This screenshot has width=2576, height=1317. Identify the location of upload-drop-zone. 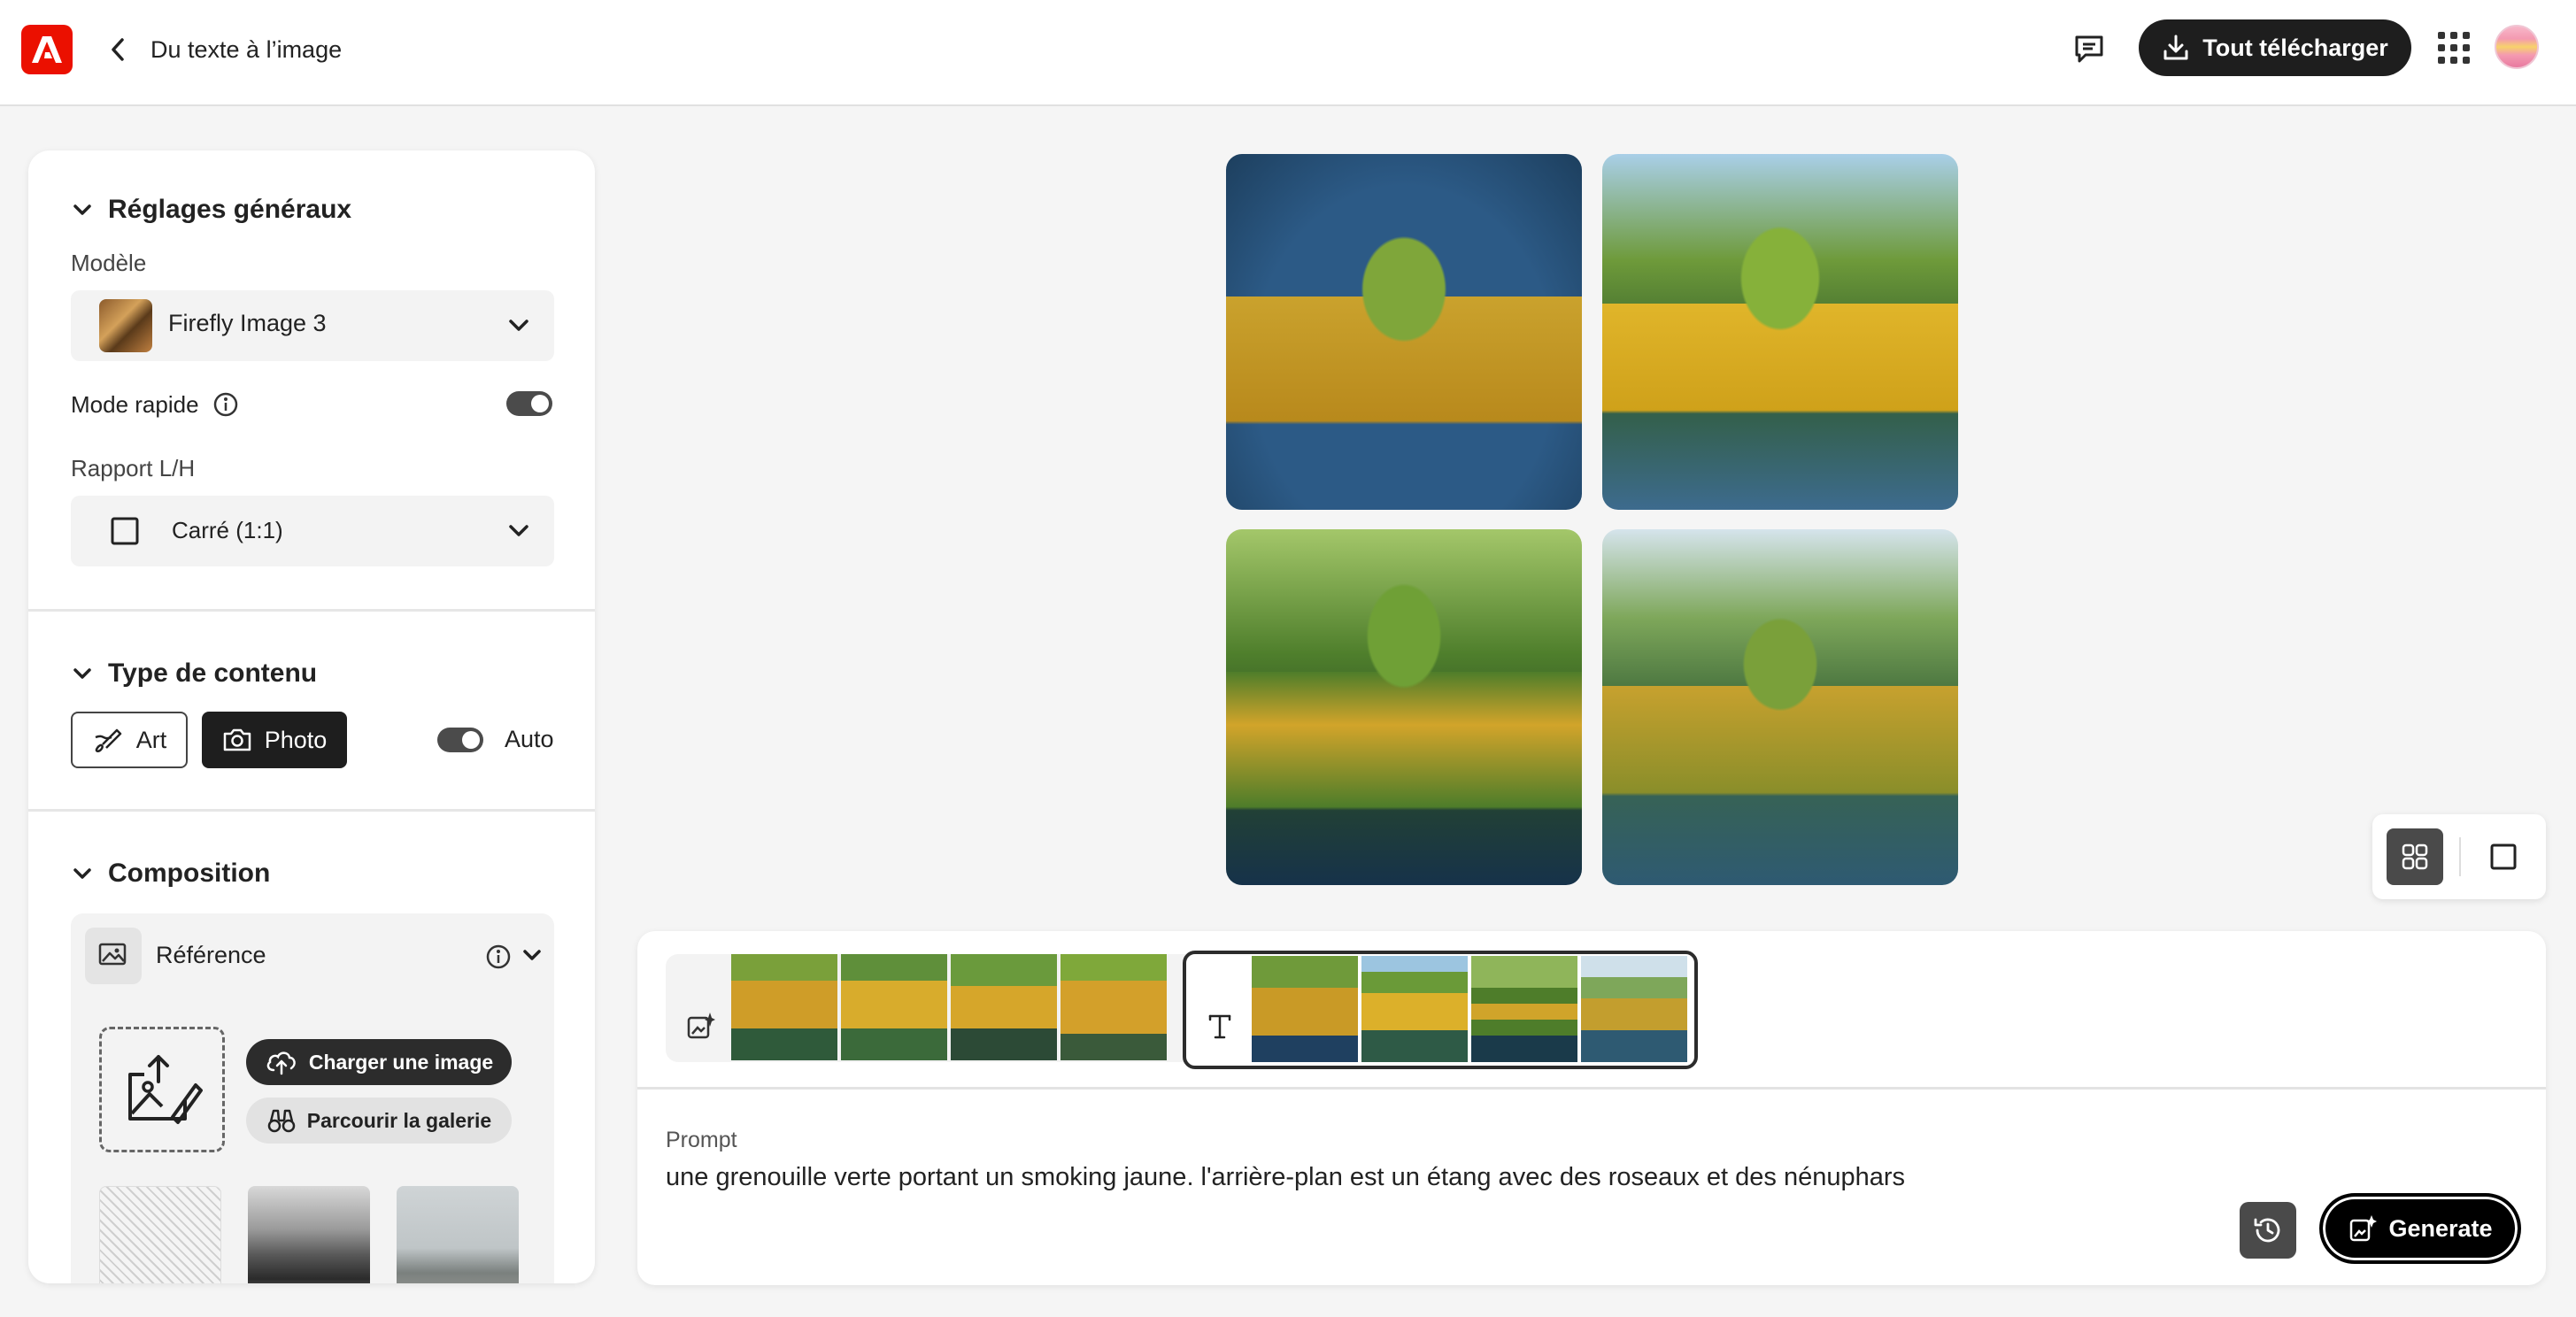
(162, 1089).